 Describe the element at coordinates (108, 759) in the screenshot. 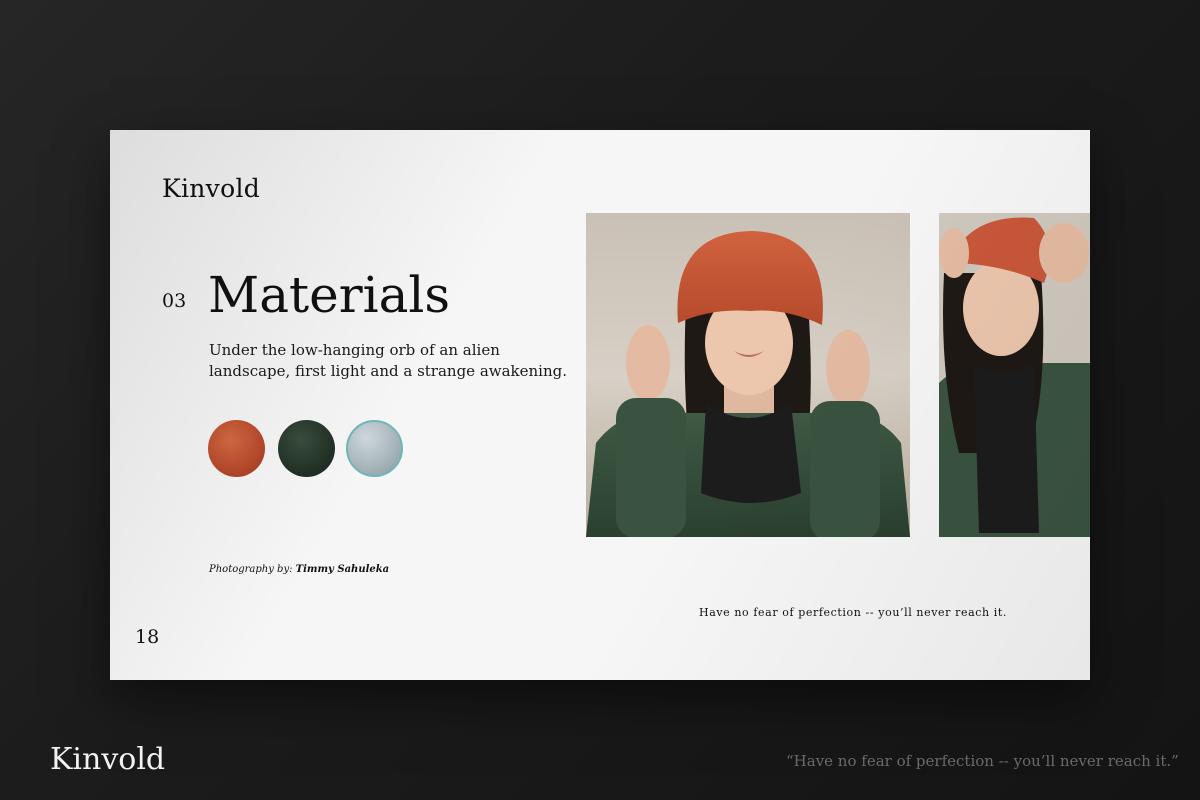

I see `footer-logo: Kinvold` at that location.